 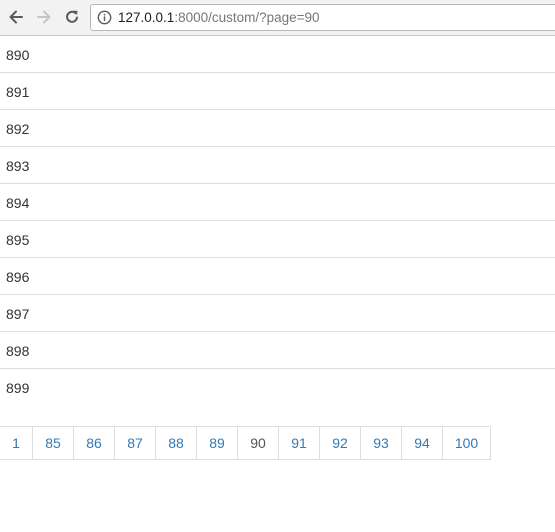 I want to click on list-item-text: 897, so click(x=18, y=314).